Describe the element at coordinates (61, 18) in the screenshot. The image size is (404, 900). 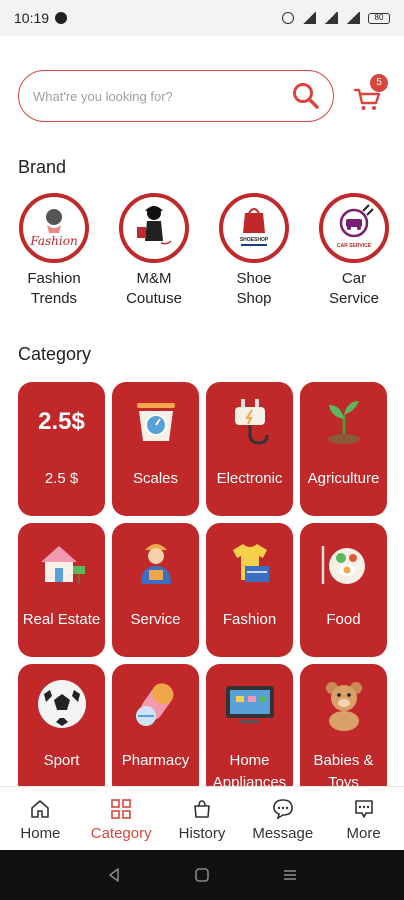
I see `notification-icon` at that location.